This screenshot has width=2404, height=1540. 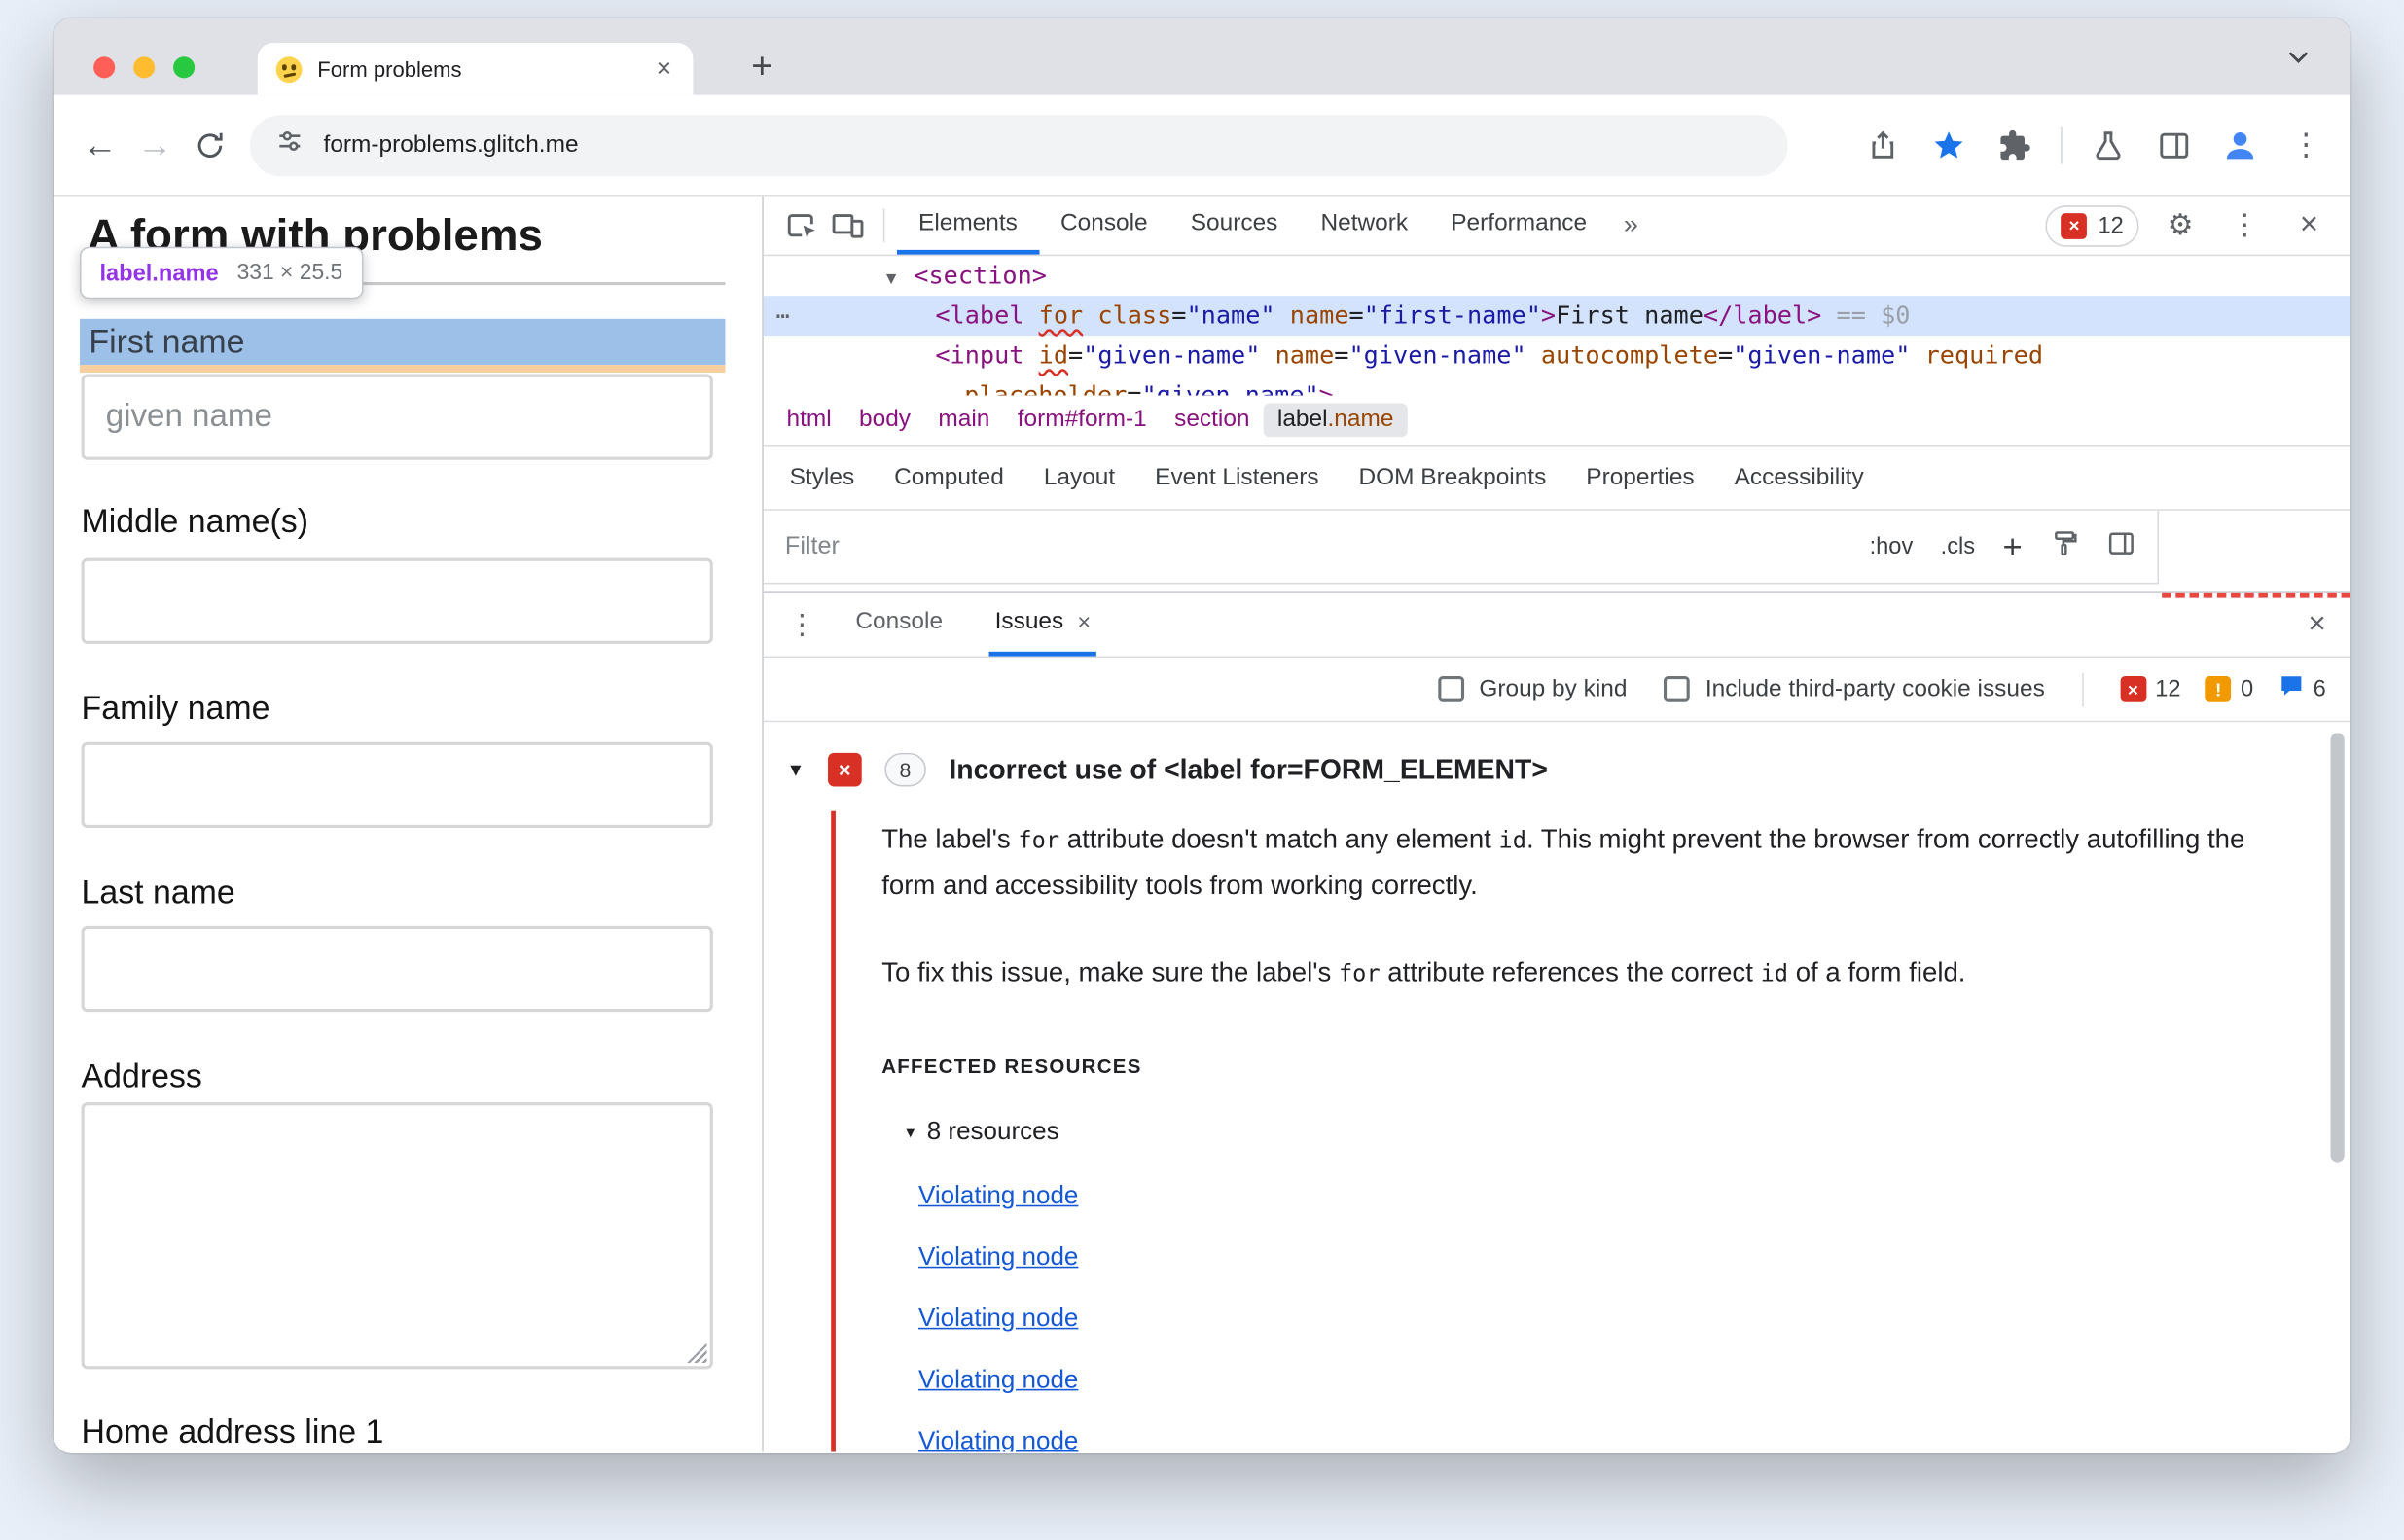 What do you see at coordinates (2245, 225) in the screenshot?
I see `devtools-kebab-menu-icon: ⋮` at bounding box center [2245, 225].